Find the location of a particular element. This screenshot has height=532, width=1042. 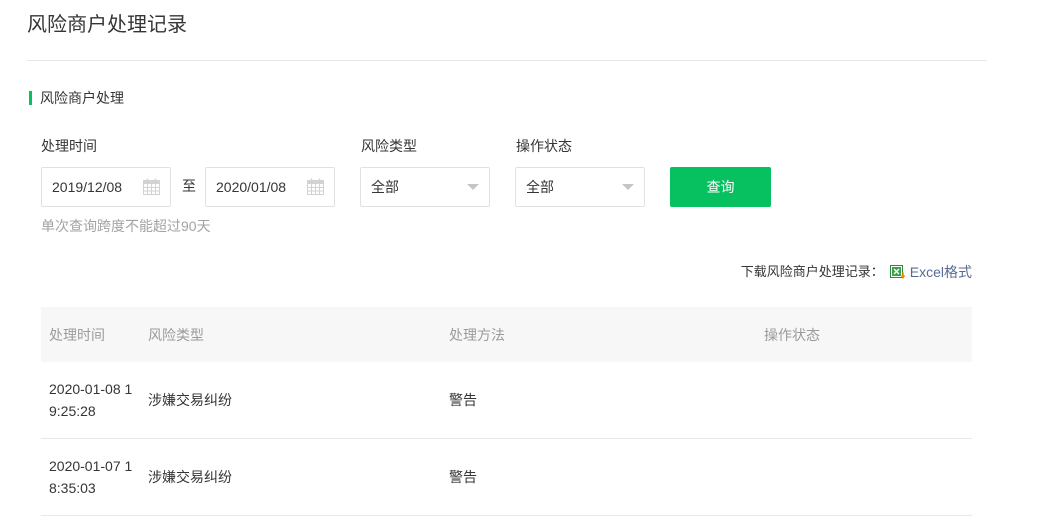

query-button: 查询 is located at coordinates (720, 187).